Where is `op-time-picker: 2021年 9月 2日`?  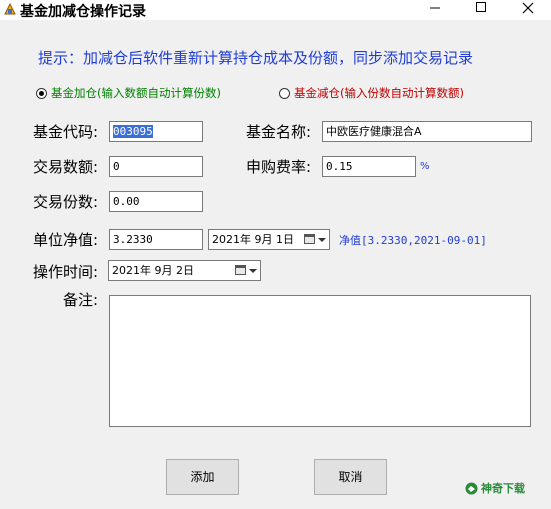
op-time-picker: 2021年 9月 2日 is located at coordinates (184, 270).